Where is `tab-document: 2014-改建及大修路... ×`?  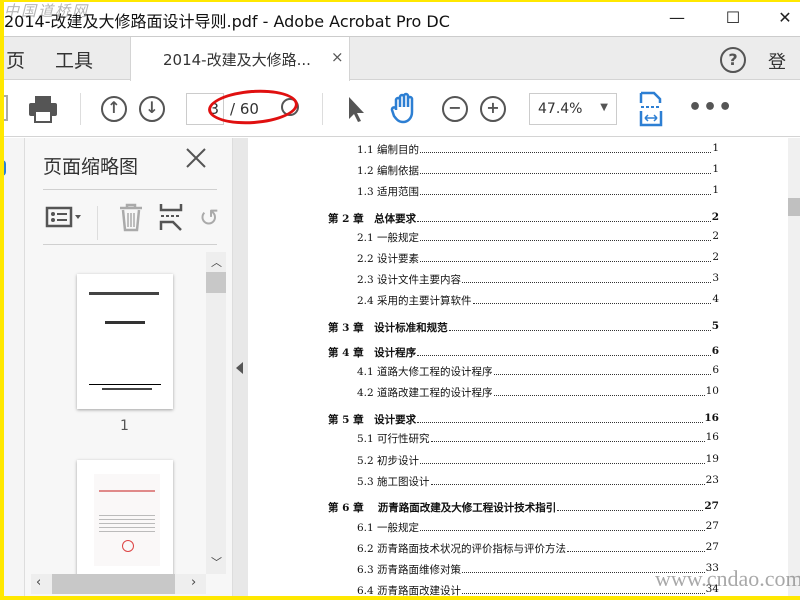
tab-document: 2014-改建及大修路... × is located at coordinates (240, 59).